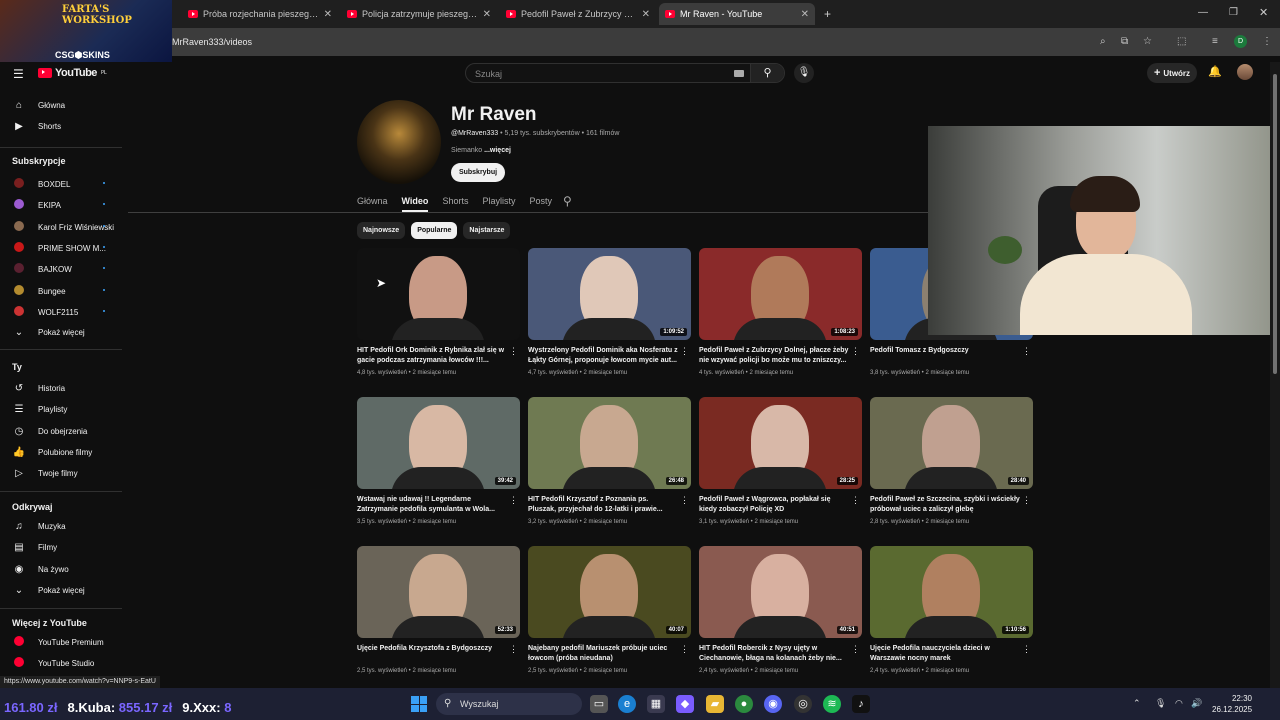 This screenshot has height=720, width=1280. Describe the element at coordinates (1103, 41) in the screenshot. I see `zoom-icon: ⌕` at that location.